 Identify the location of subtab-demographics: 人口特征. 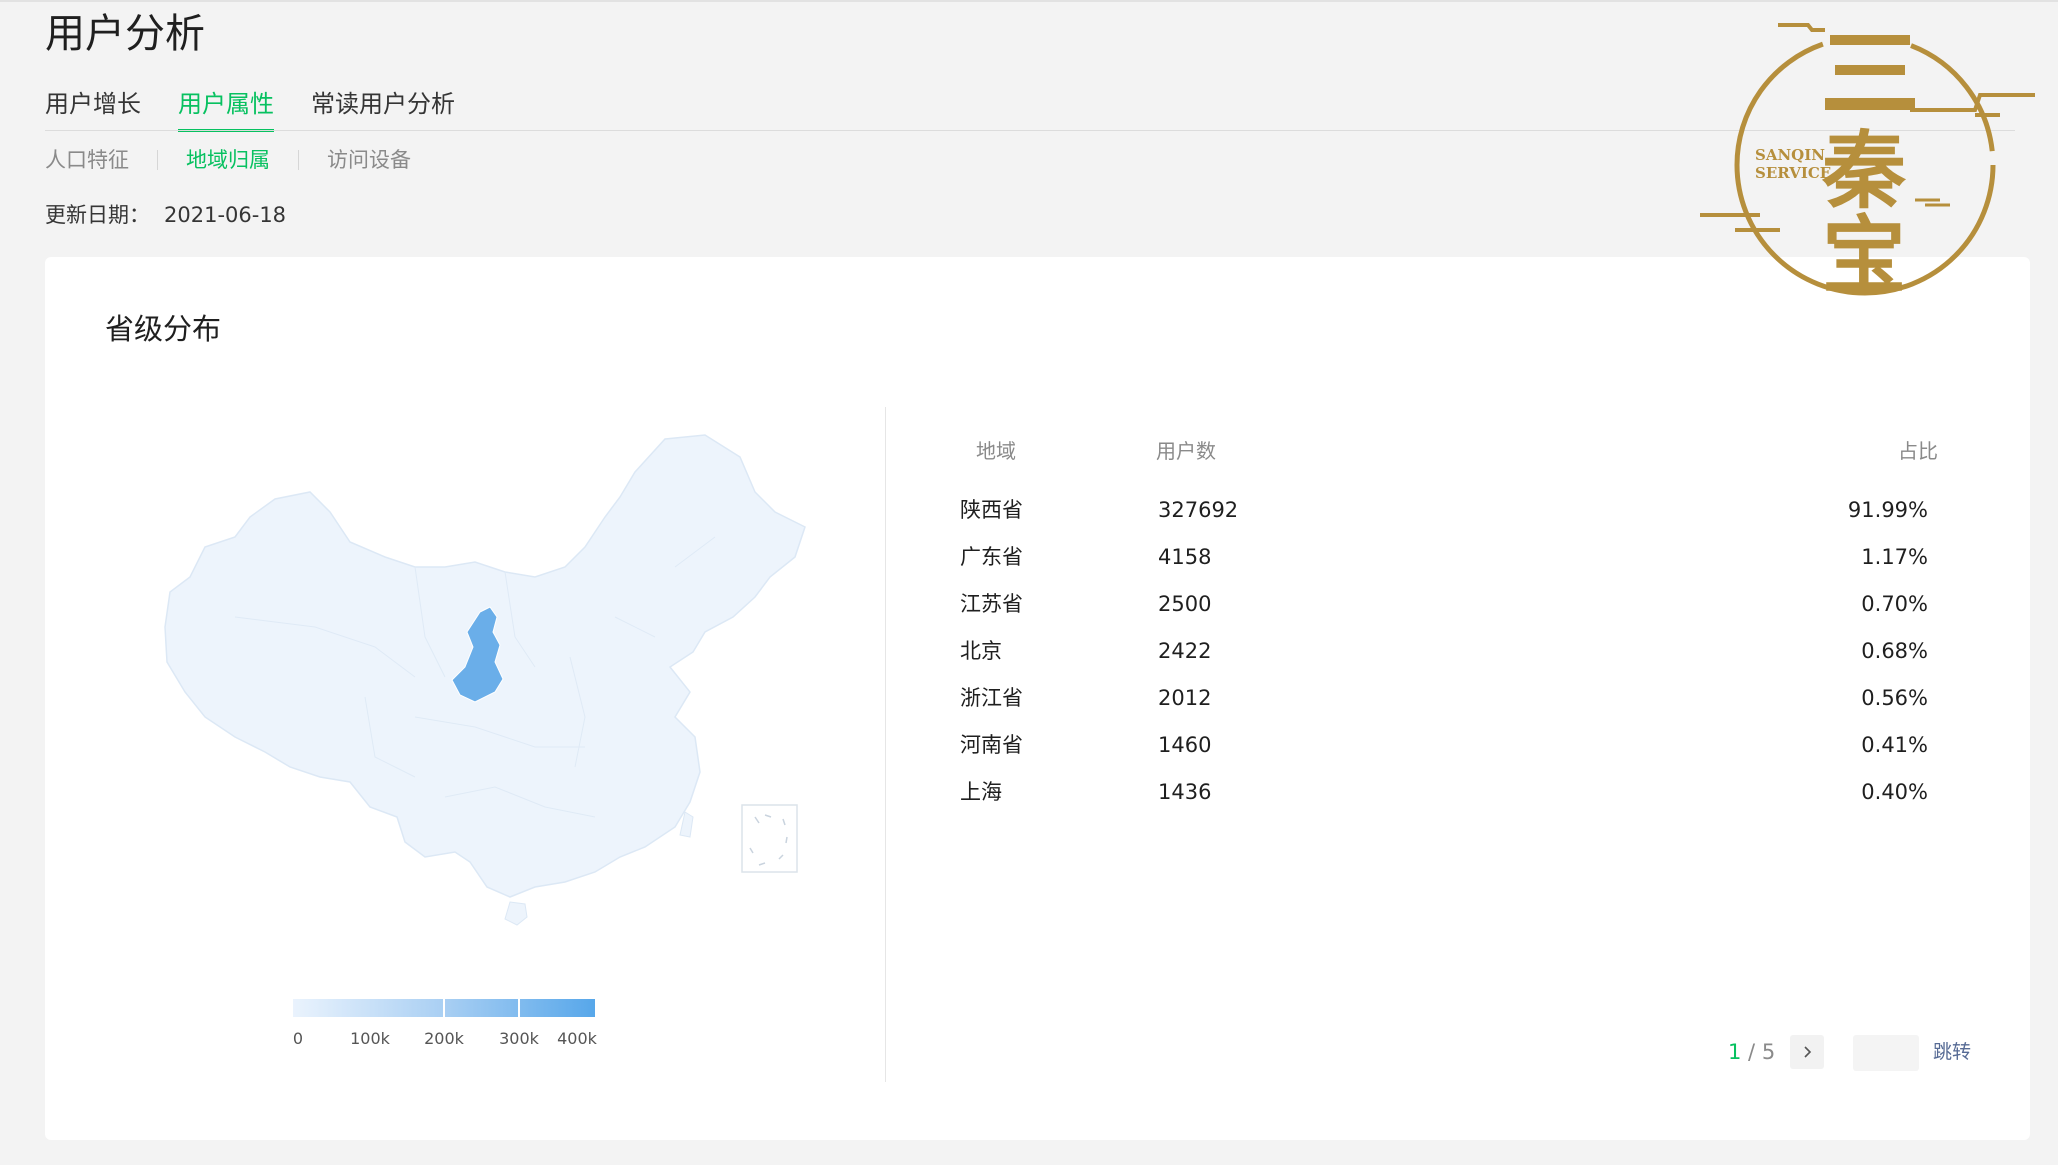
(87, 160).